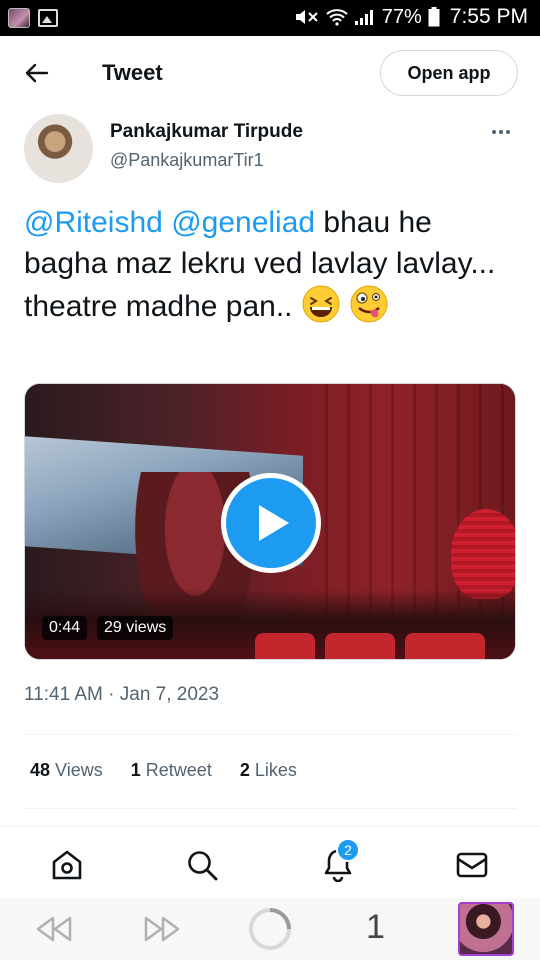 This screenshot has width=540, height=960. What do you see at coordinates (243, 222) in the screenshot?
I see `mention-link: @geneliad` at bounding box center [243, 222].